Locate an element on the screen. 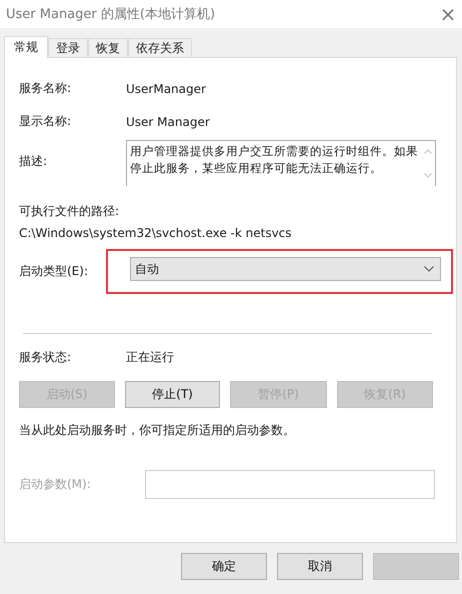  field-label: 描述: is located at coordinates (33, 161).